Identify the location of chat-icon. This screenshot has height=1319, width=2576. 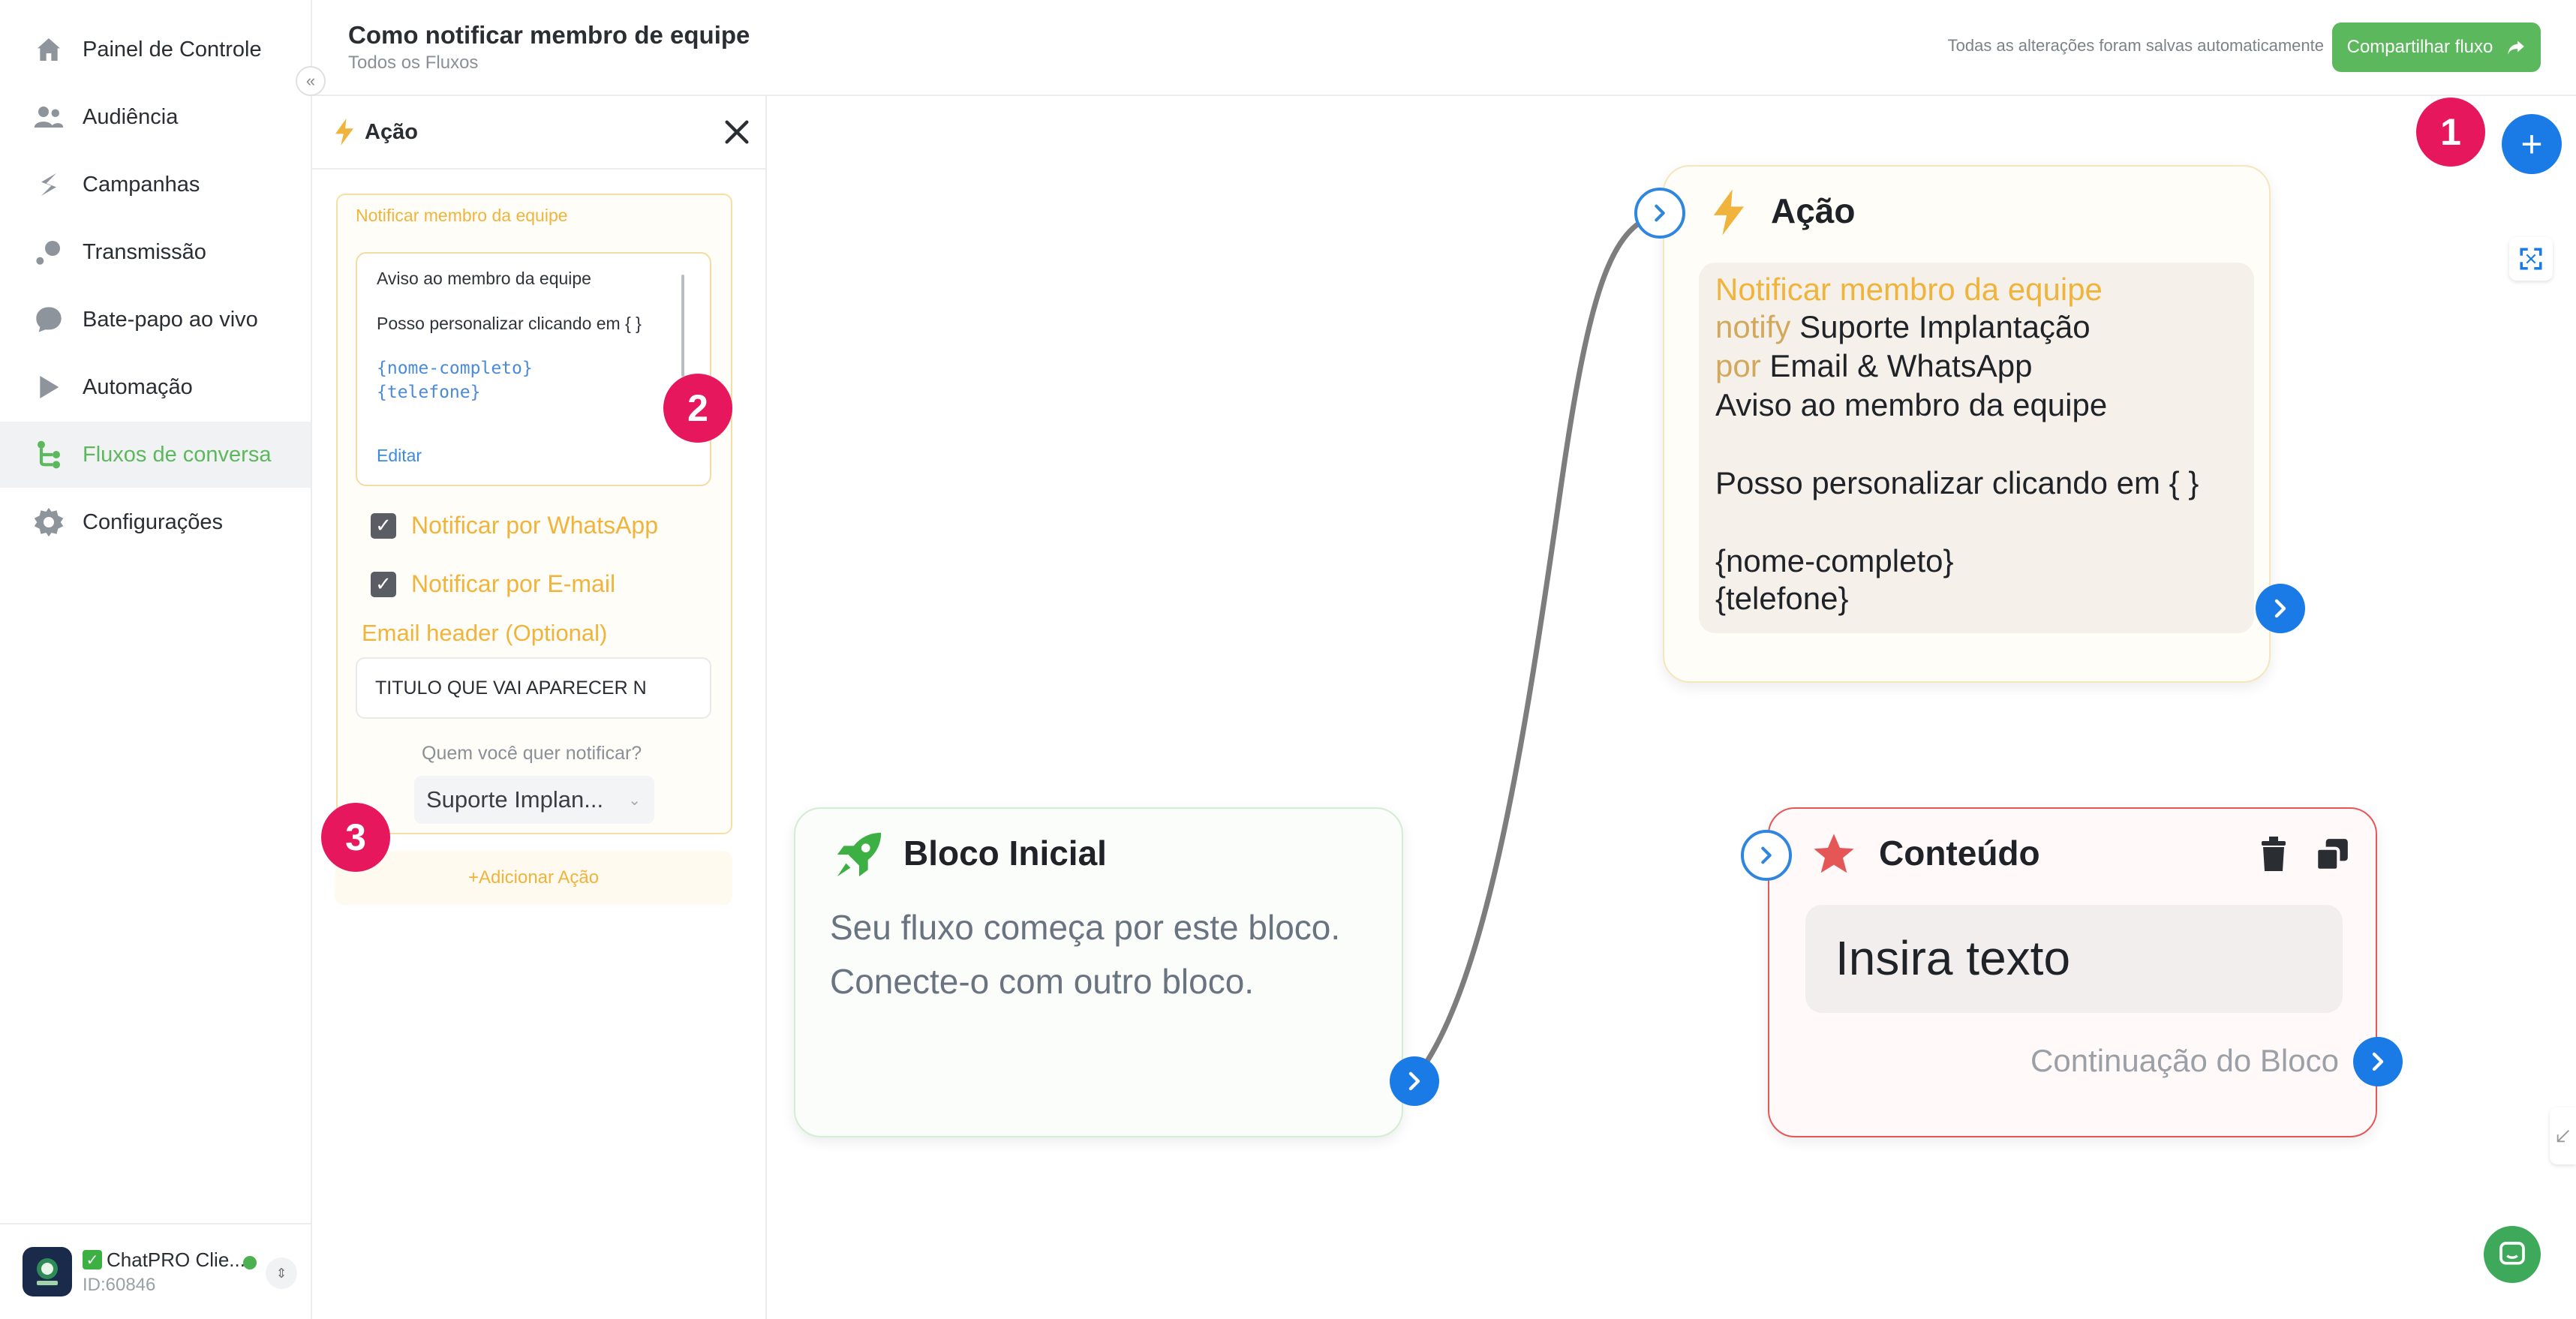
(2512, 1253).